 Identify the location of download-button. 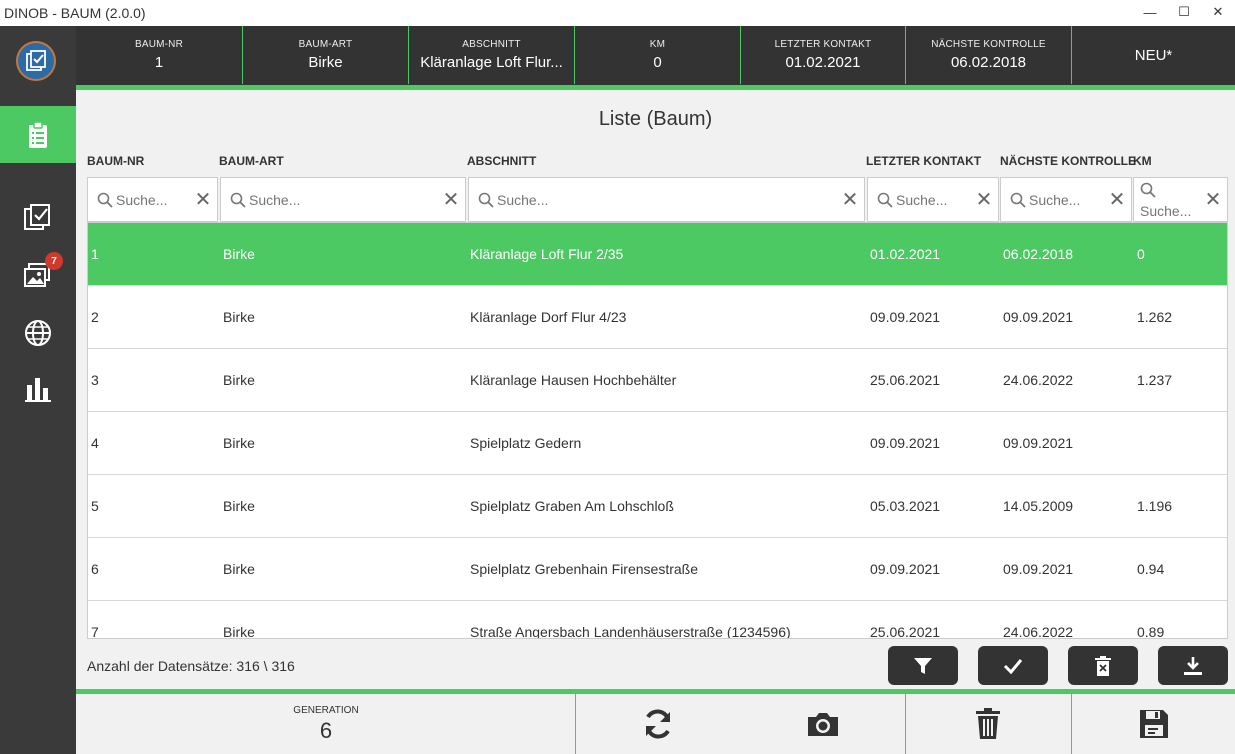
(1193, 665).